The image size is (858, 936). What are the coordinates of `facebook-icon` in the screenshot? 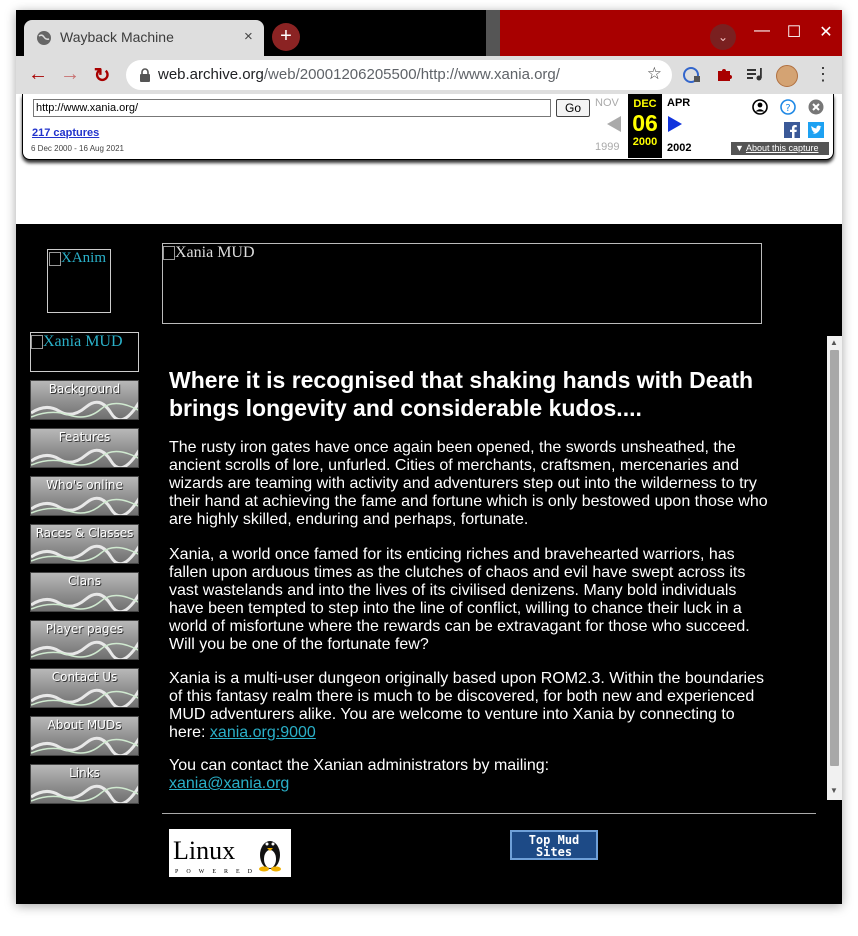 It's located at (792, 130).